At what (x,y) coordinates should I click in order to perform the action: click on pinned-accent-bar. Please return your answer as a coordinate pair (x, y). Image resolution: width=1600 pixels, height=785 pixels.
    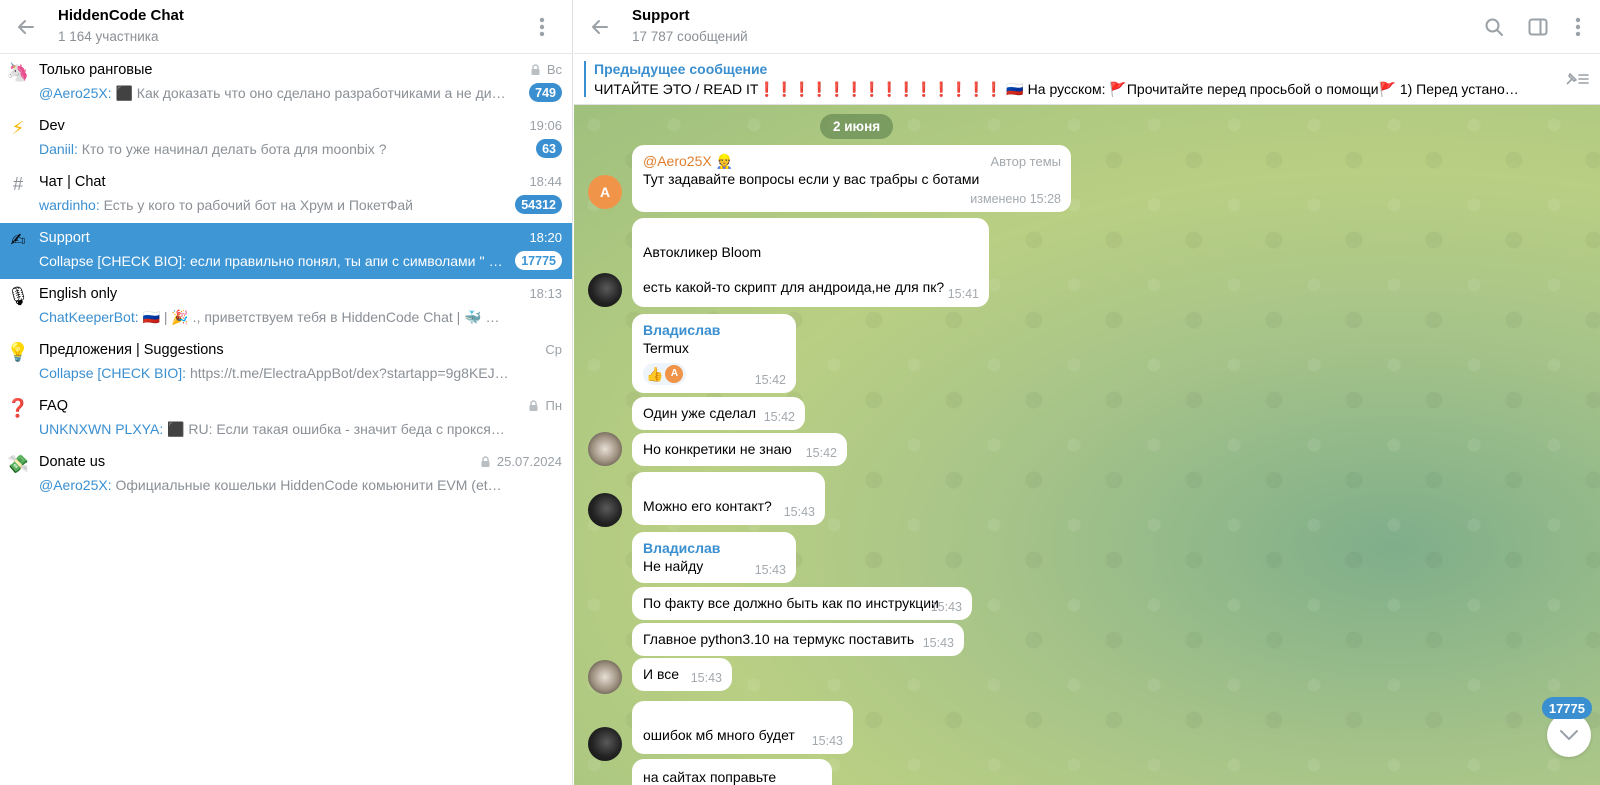
    Looking at the image, I should click on (585, 79).